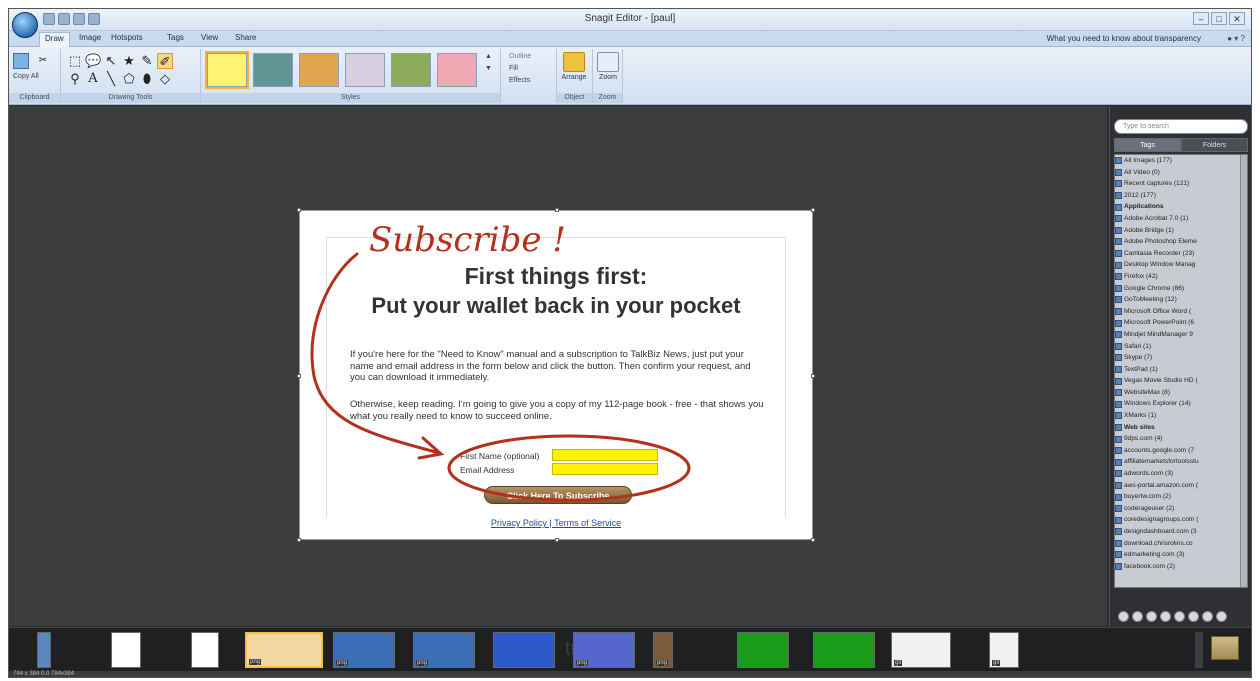  I want to click on email-field, so click(605, 469).